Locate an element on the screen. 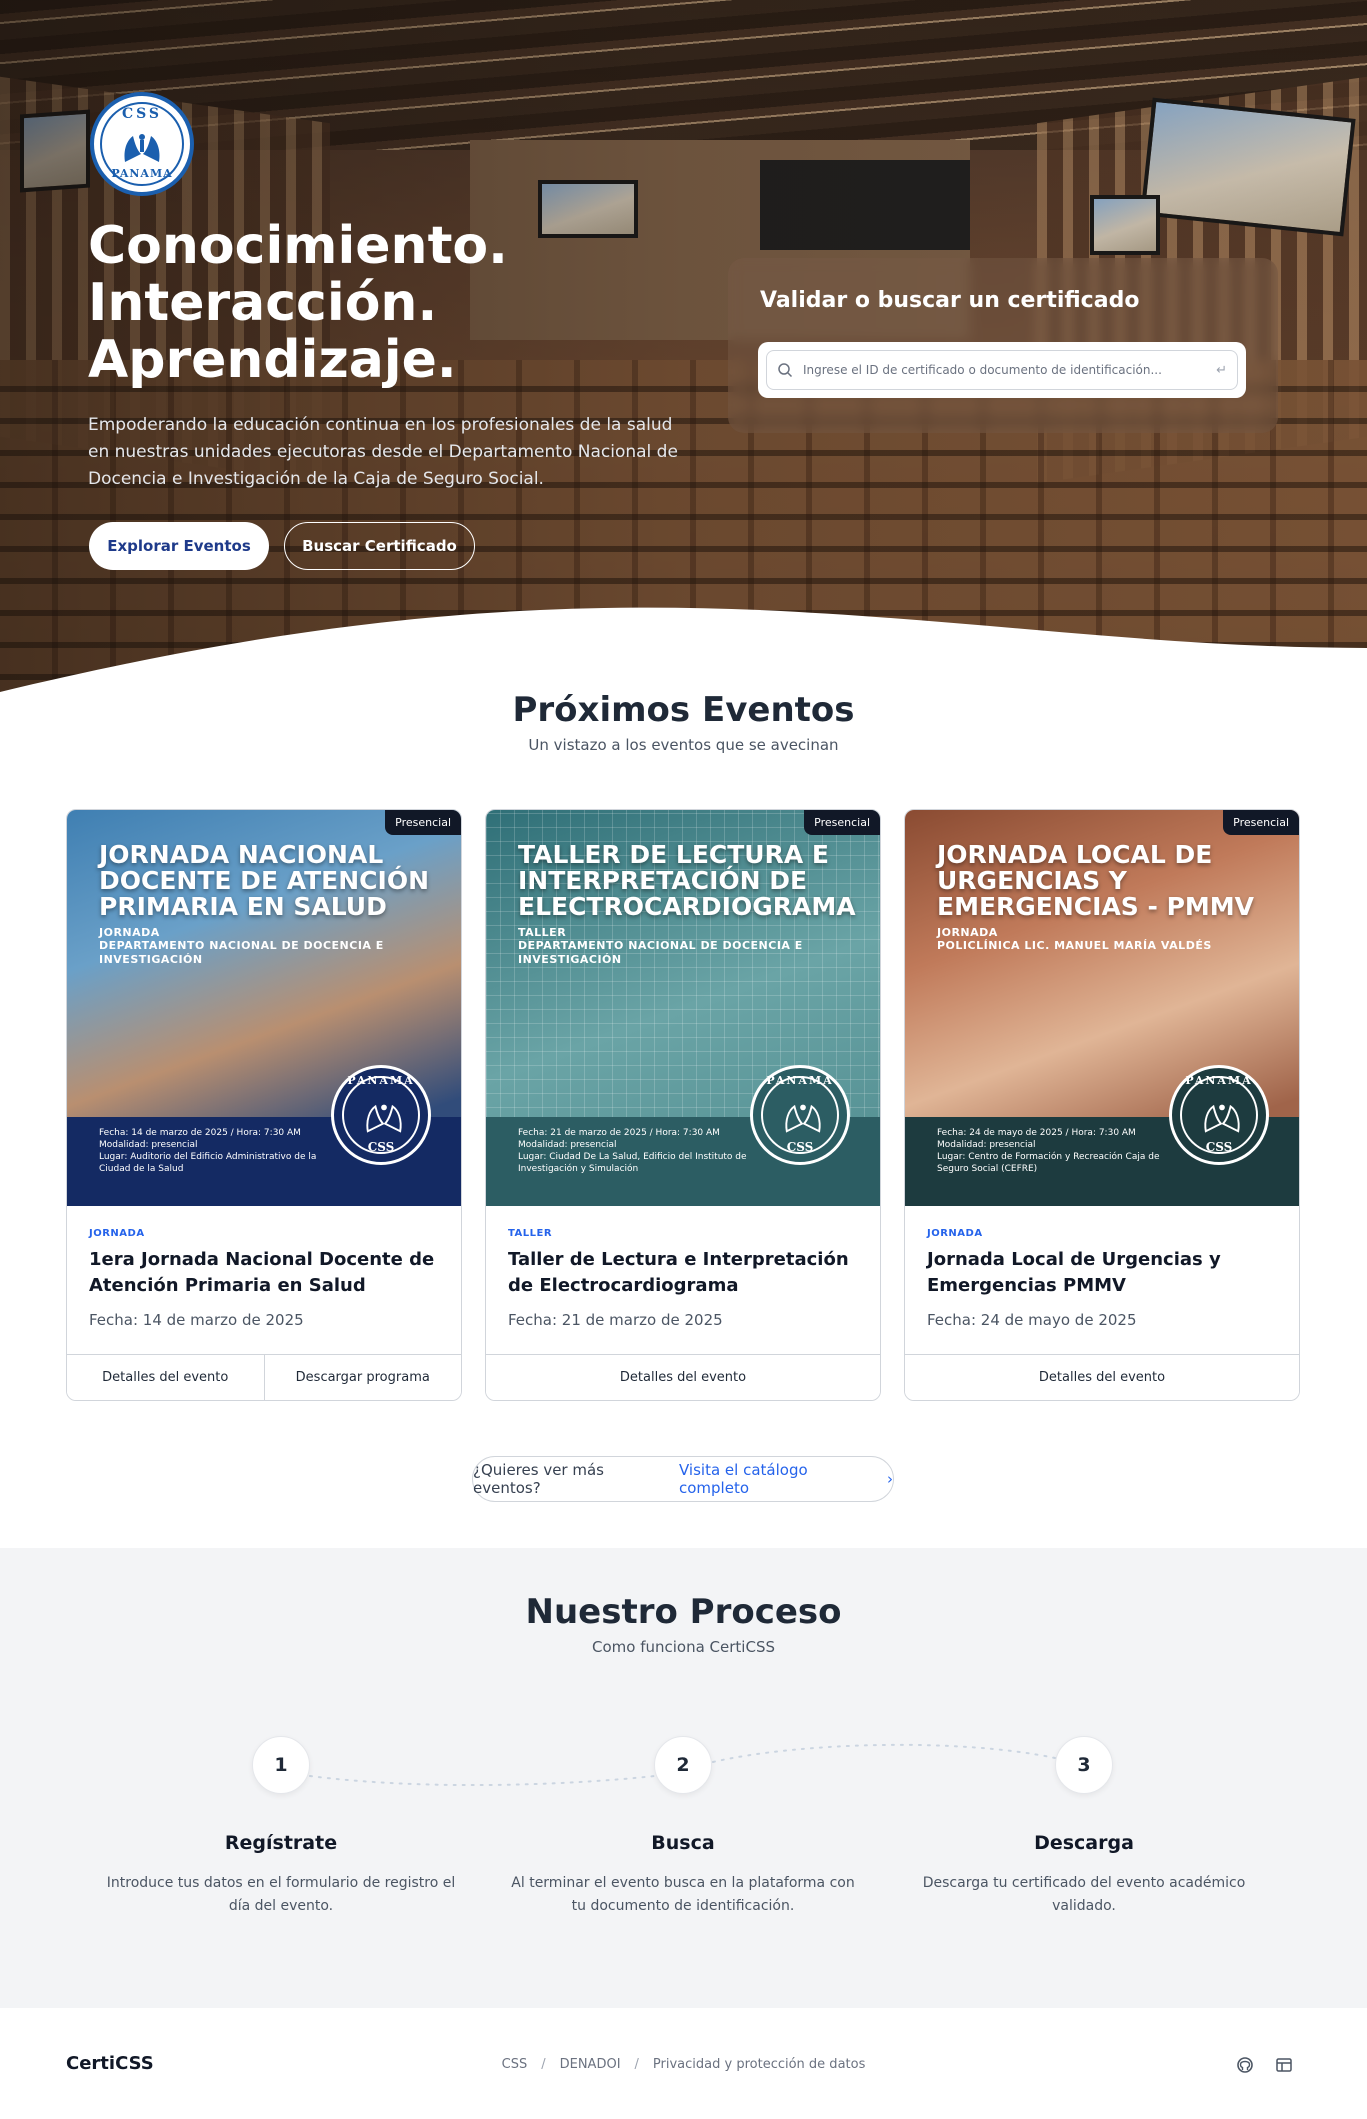  certificate-search-card: Validar o buscar un certificado ↵ is located at coordinates (1003, 345).